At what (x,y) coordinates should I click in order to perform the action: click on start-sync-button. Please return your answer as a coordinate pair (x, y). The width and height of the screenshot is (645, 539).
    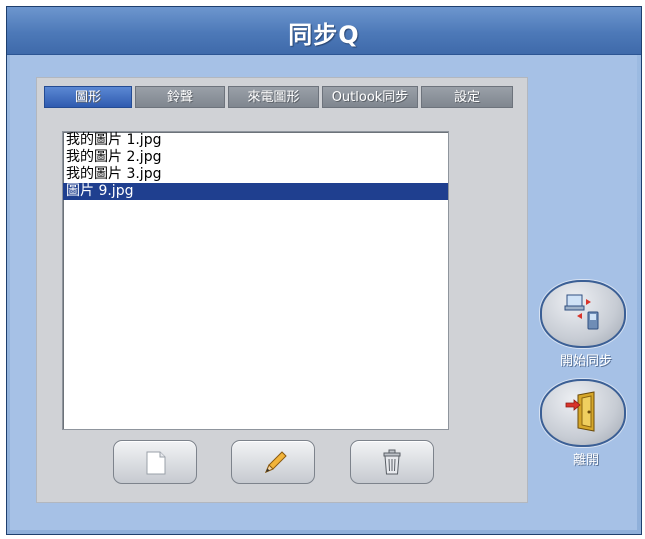
    Looking at the image, I should click on (583, 314).